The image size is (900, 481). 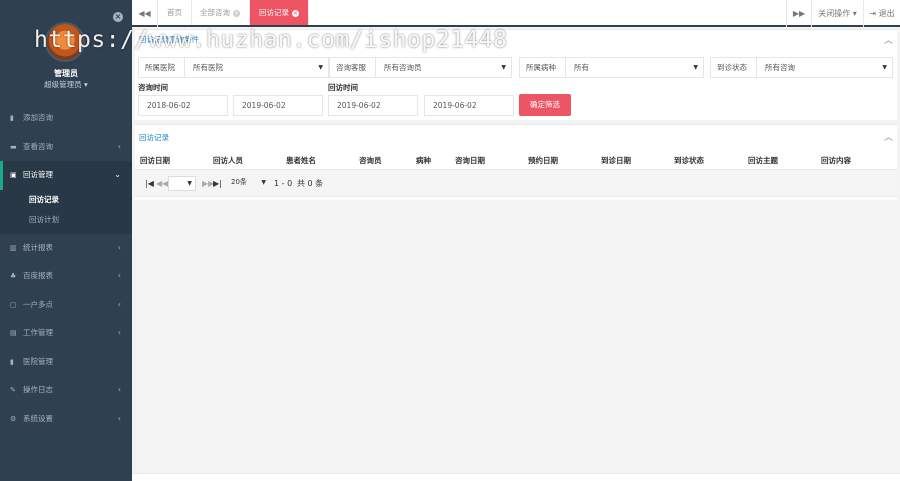 What do you see at coordinates (217, 183) in the screenshot?
I see `last-page-icon: ▶|` at bounding box center [217, 183].